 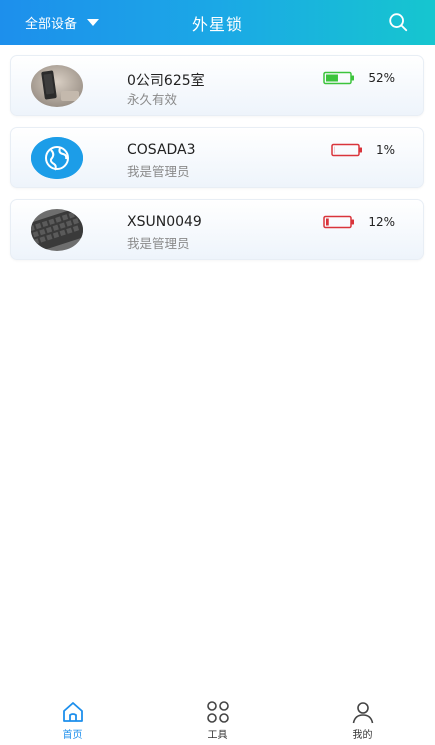 What do you see at coordinates (217, 85) in the screenshot?
I see `device-card: 0公司625室 永久有效 52%` at bounding box center [217, 85].